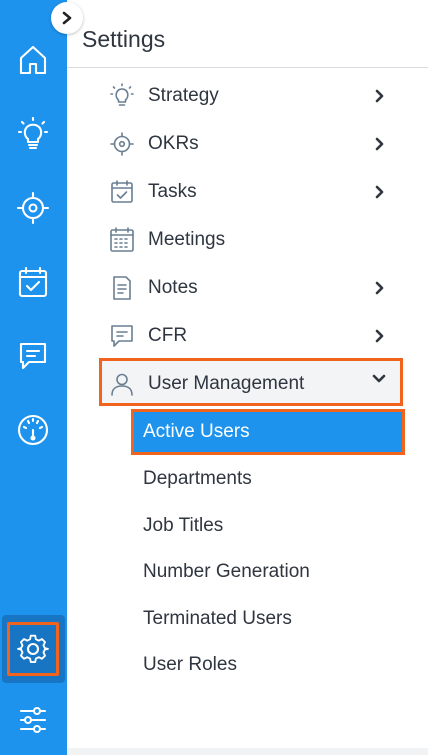 The width and height of the screenshot is (428, 755). What do you see at coordinates (124, 39) in the screenshot?
I see `page-title: Settings` at bounding box center [124, 39].